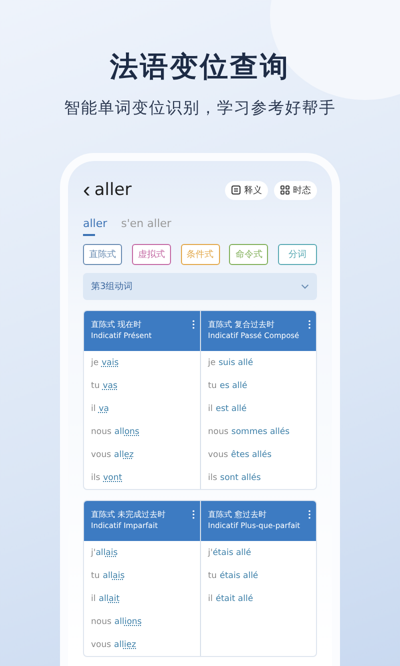  I want to click on mood-chip: 命令式, so click(248, 254).